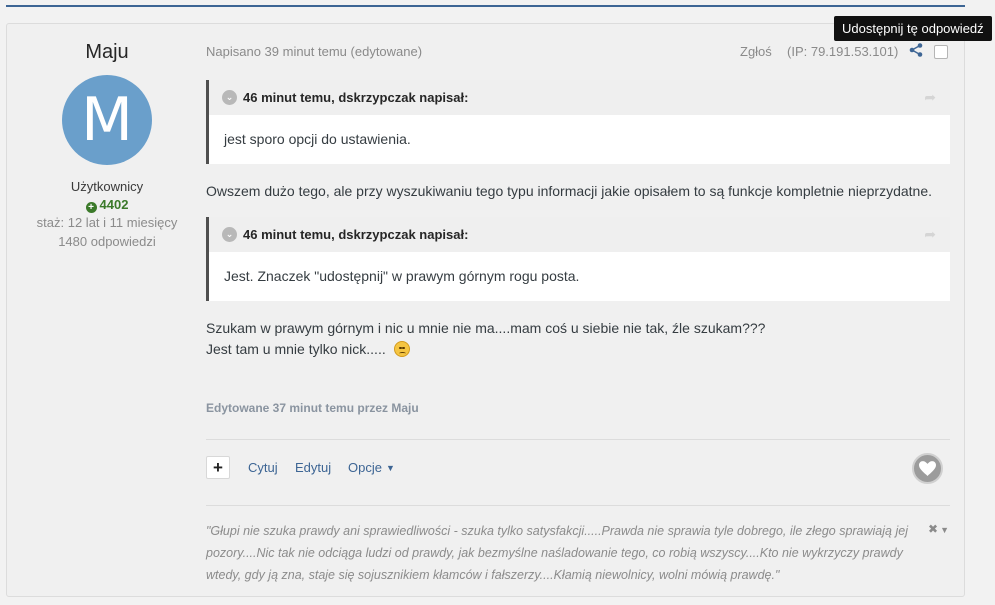  Describe the element at coordinates (843, 51) in the screenshot. I see `ip-address: (IP: 79.191.53.101)` at that location.